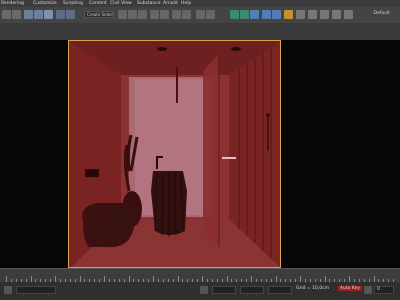 This screenshot has height=300, width=400. I want to click on maxscript-icon, so click(8, 290).